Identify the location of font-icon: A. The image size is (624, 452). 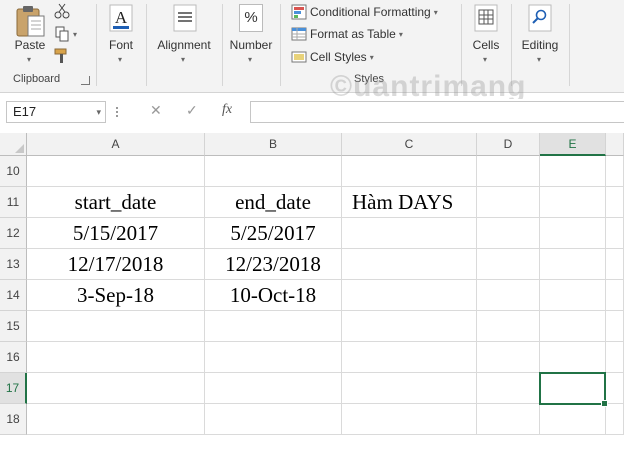
(121, 19).